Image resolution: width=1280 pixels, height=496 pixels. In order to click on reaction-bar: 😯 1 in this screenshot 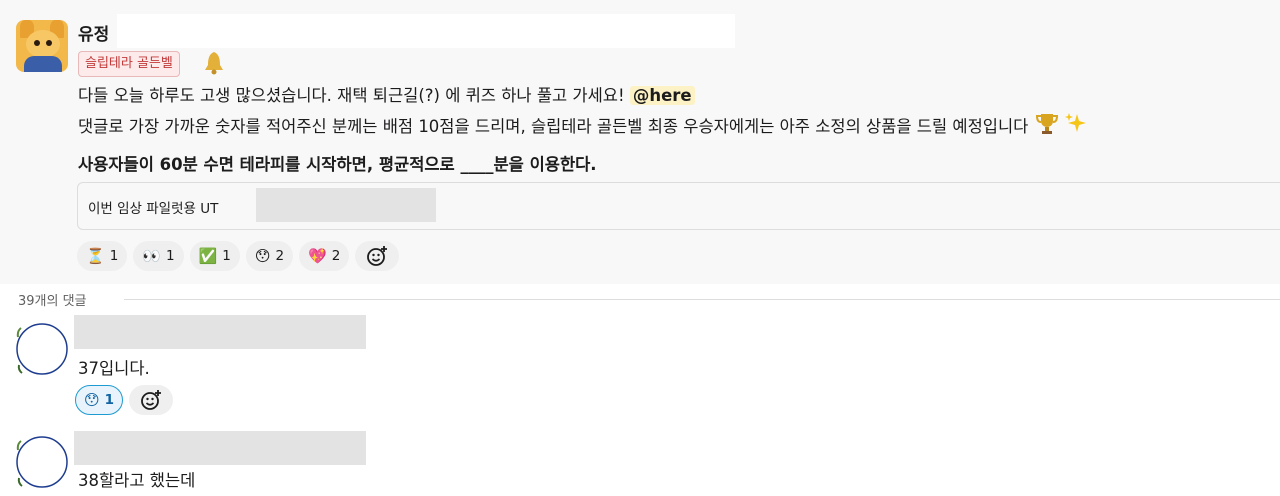, I will do `click(124, 400)`.